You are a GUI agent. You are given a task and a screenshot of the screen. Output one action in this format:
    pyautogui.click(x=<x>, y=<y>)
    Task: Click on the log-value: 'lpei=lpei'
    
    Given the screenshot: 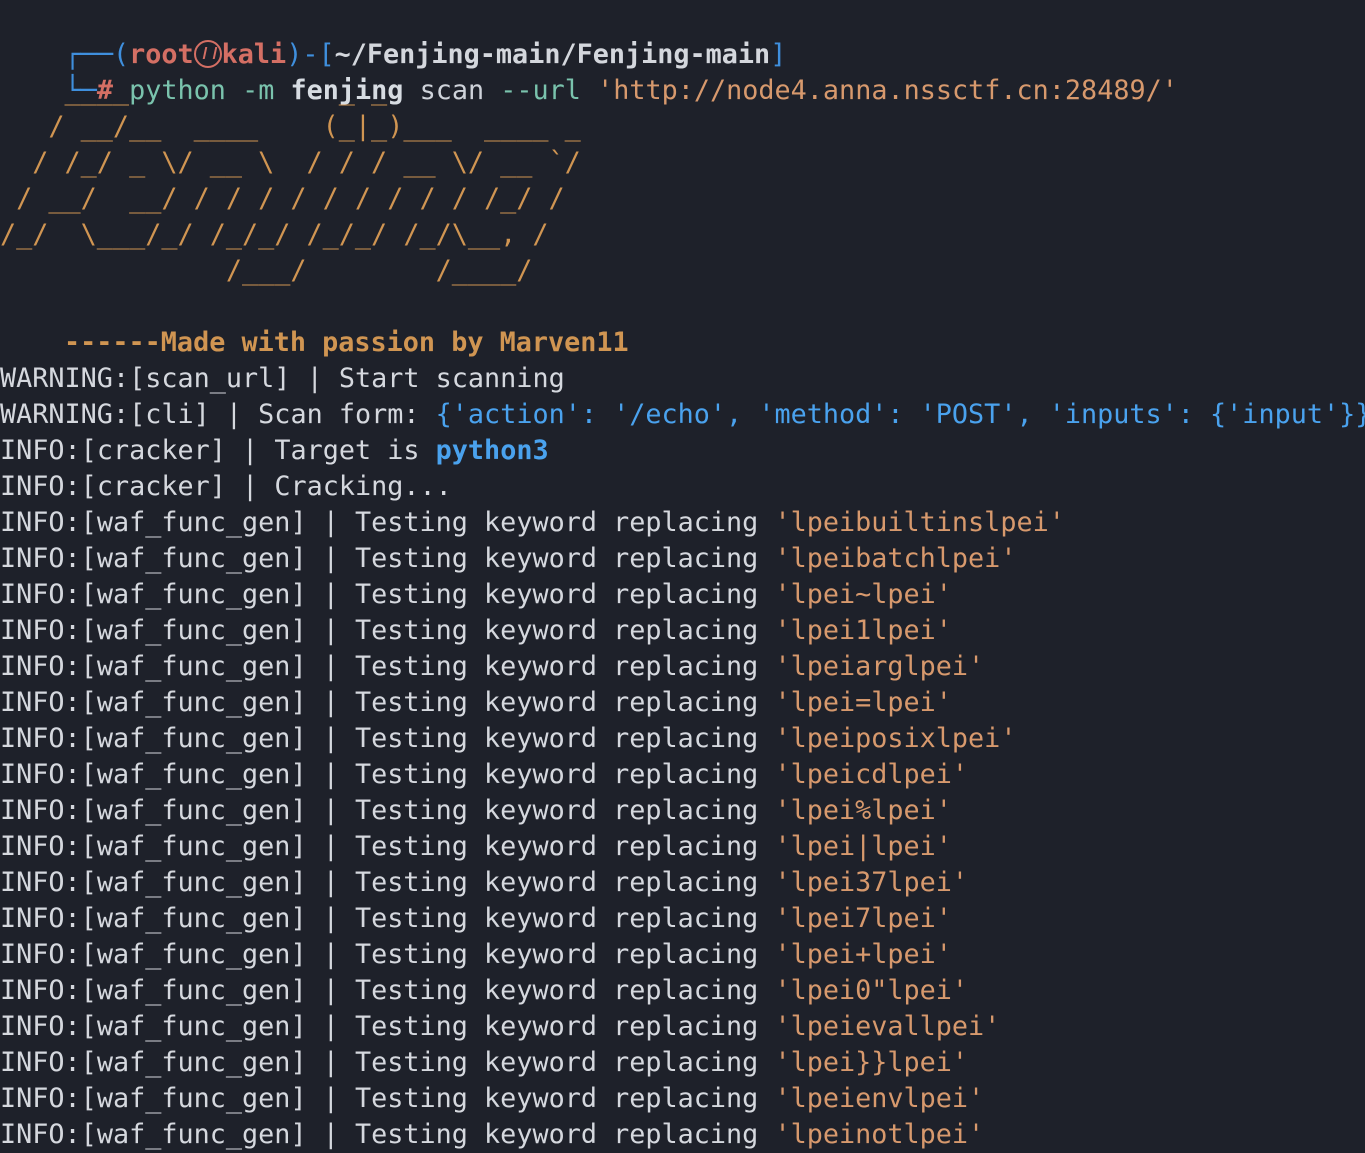 What is the action you would take?
    pyautogui.click(x=863, y=702)
    